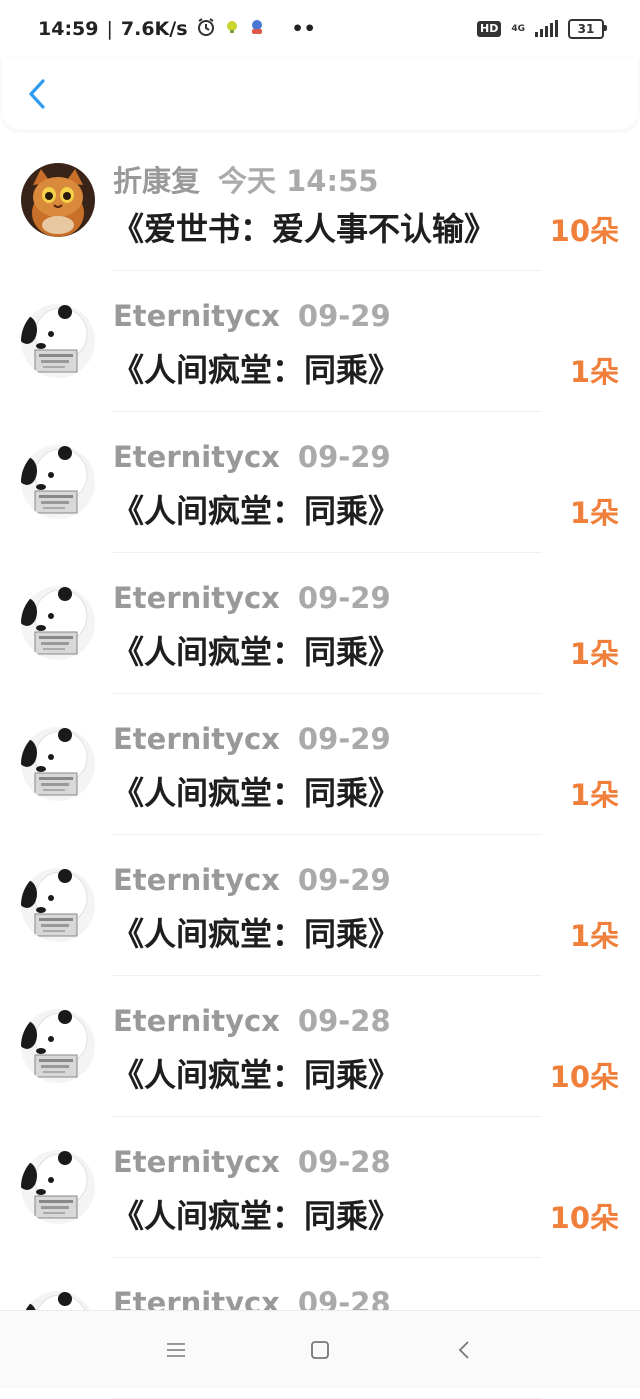 The height and width of the screenshot is (1399, 640). I want to click on back-icon, so click(463, 1349).